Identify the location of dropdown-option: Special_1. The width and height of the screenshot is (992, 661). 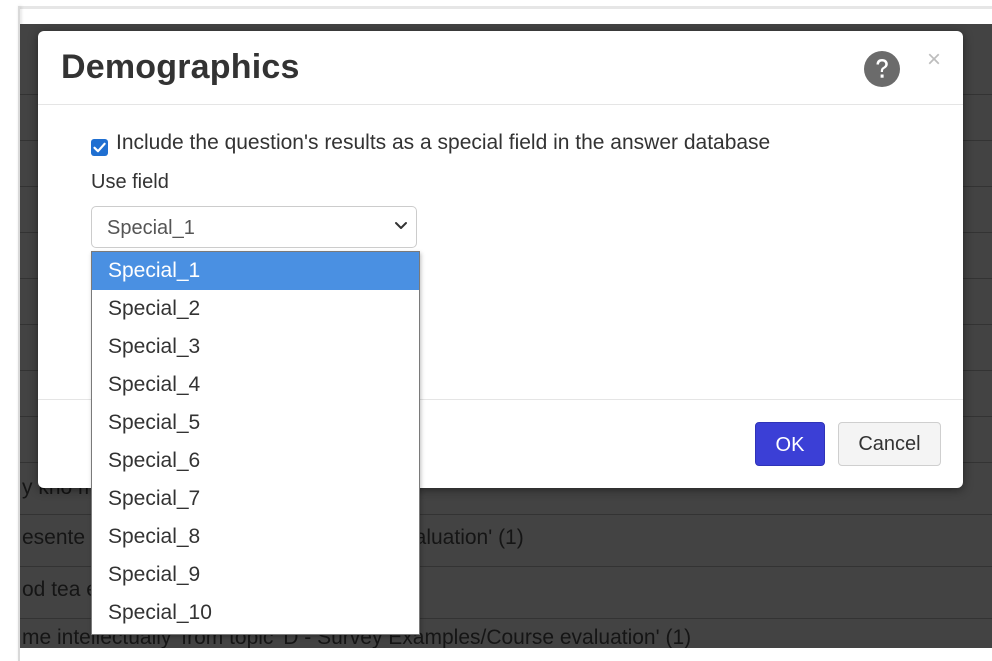
(255, 271).